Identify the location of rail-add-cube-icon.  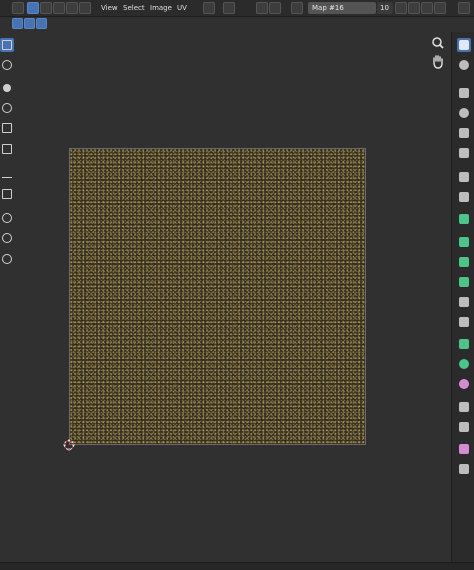
(464, 219).